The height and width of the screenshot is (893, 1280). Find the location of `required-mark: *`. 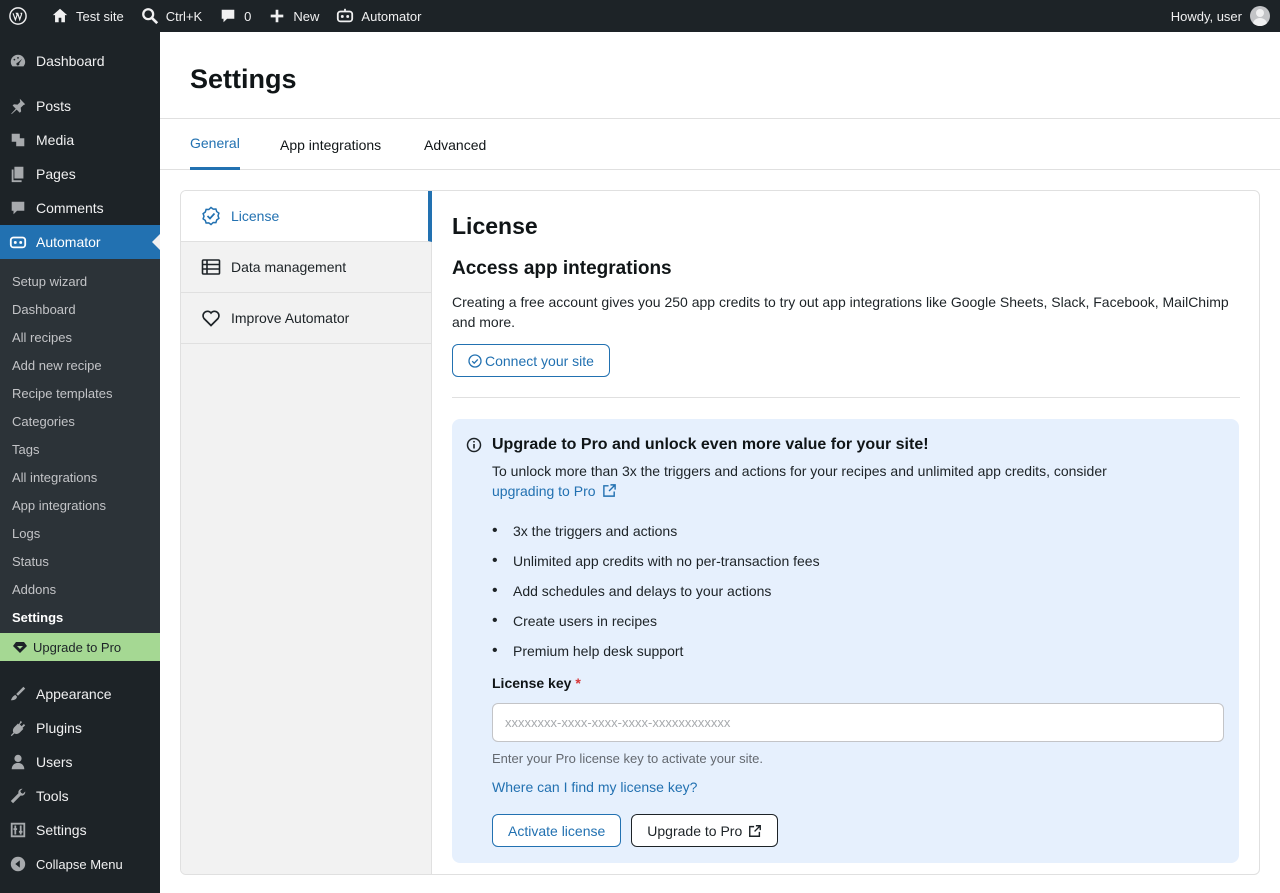

required-mark: * is located at coordinates (578, 683).